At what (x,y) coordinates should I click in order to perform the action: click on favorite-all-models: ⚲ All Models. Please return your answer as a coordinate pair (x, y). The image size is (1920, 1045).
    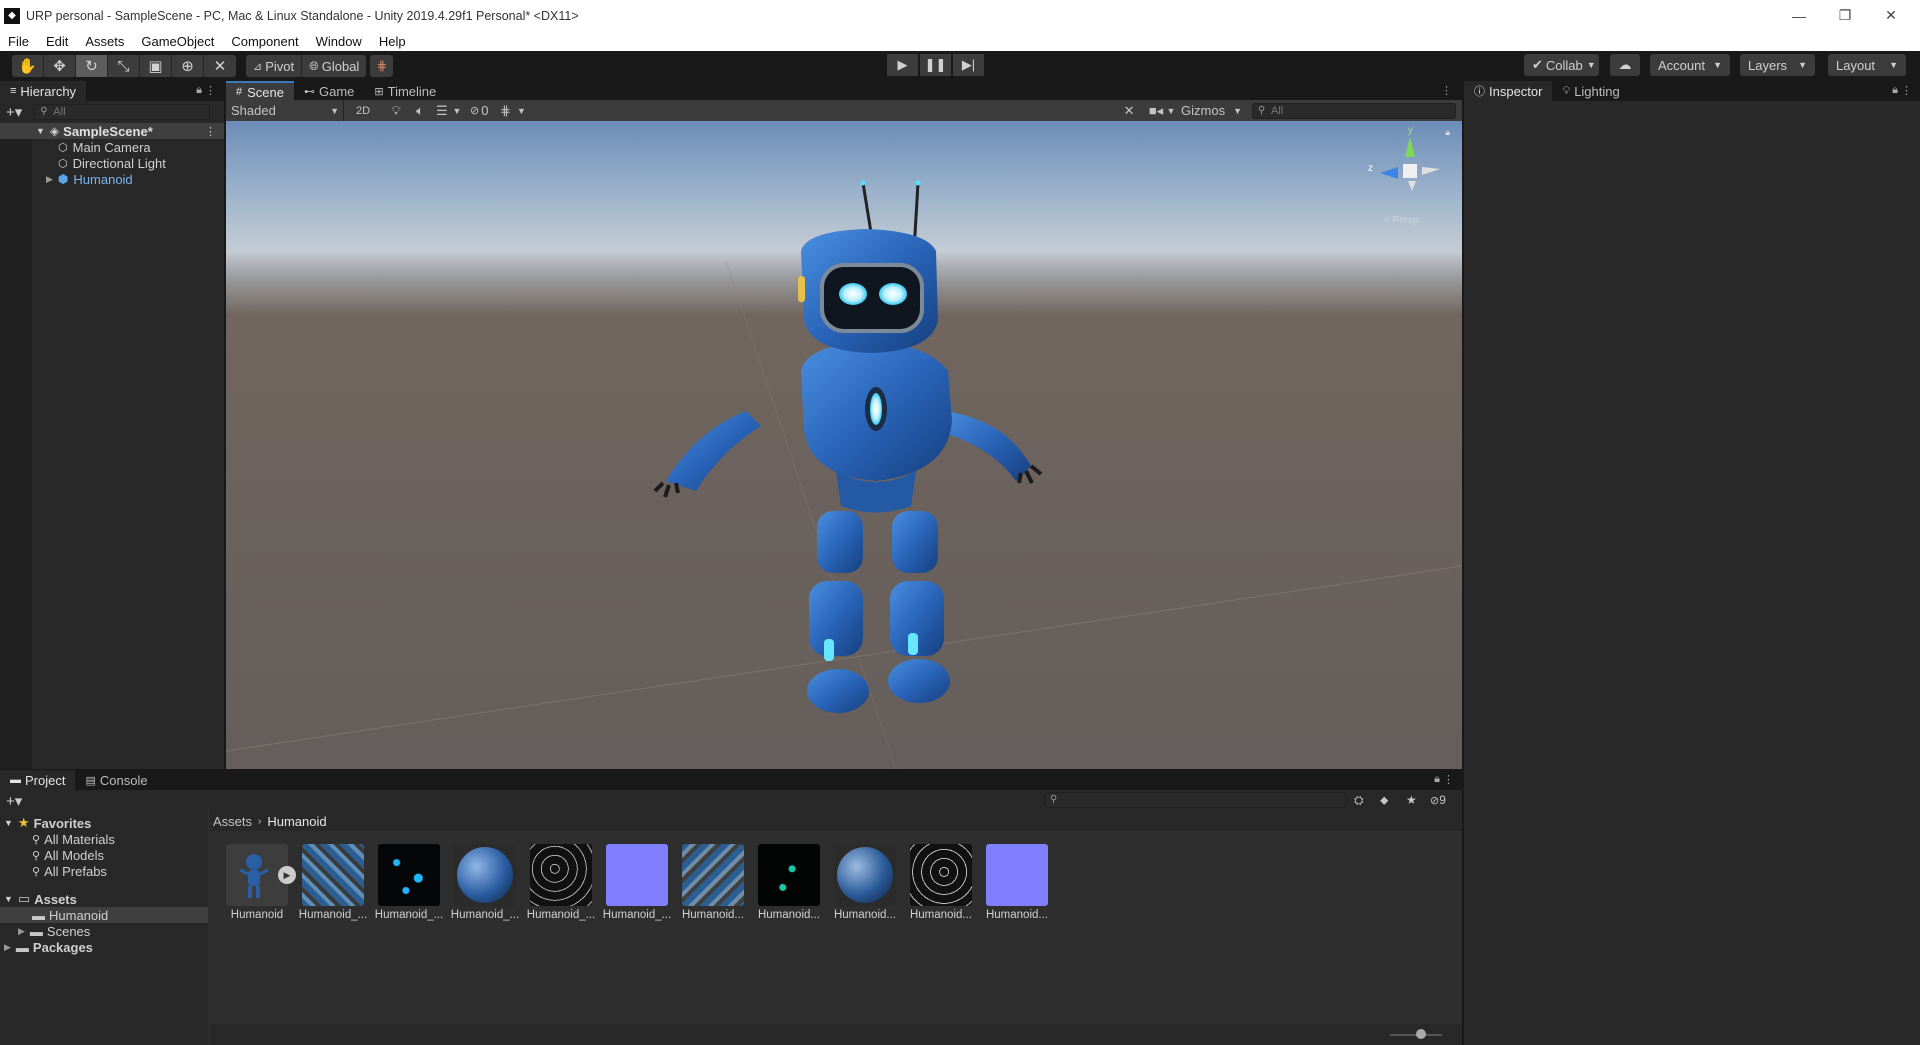
    Looking at the image, I should click on (68, 855).